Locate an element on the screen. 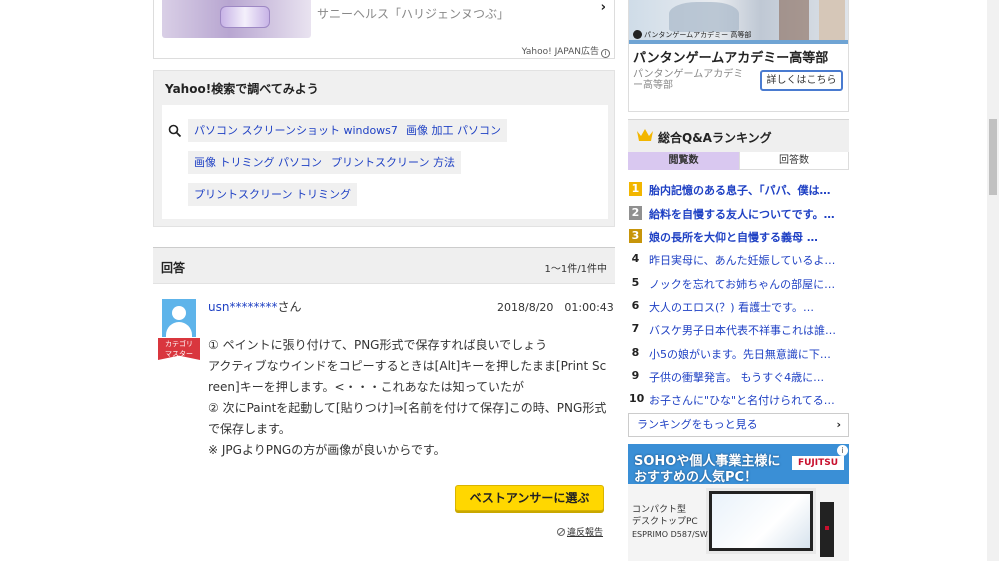 This screenshot has height=561, width=999. rank-number: 8 is located at coordinates (635, 352).